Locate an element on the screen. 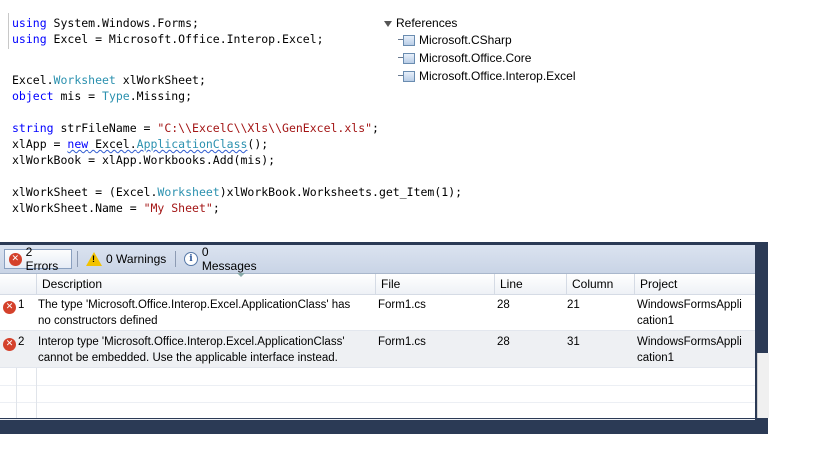  error-column: 31 is located at coordinates (573, 342).